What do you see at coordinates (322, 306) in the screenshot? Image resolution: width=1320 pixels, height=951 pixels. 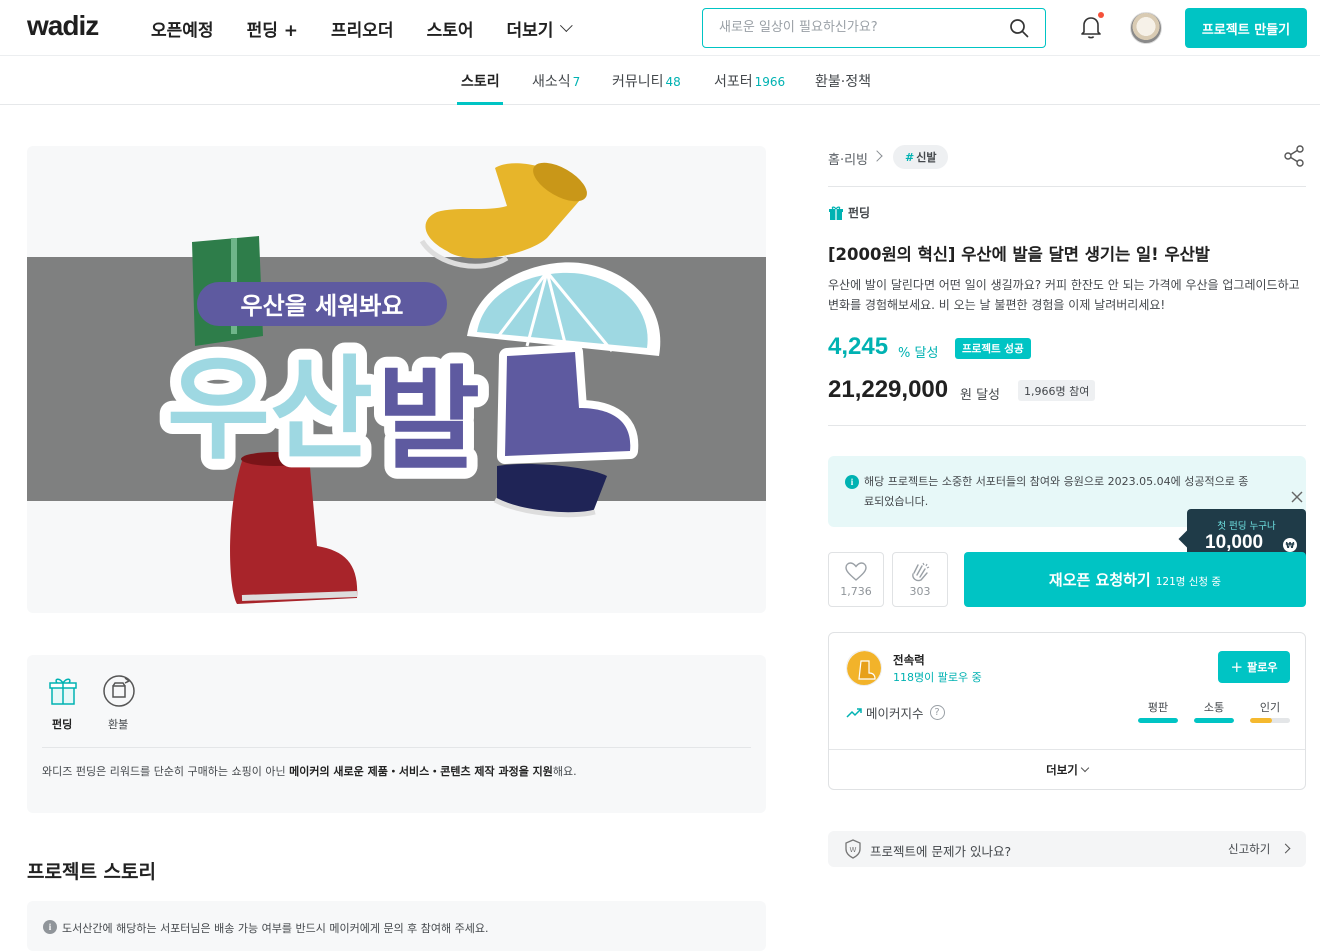 I see `hero-badge-text: 우산을 세워봐요` at bounding box center [322, 306].